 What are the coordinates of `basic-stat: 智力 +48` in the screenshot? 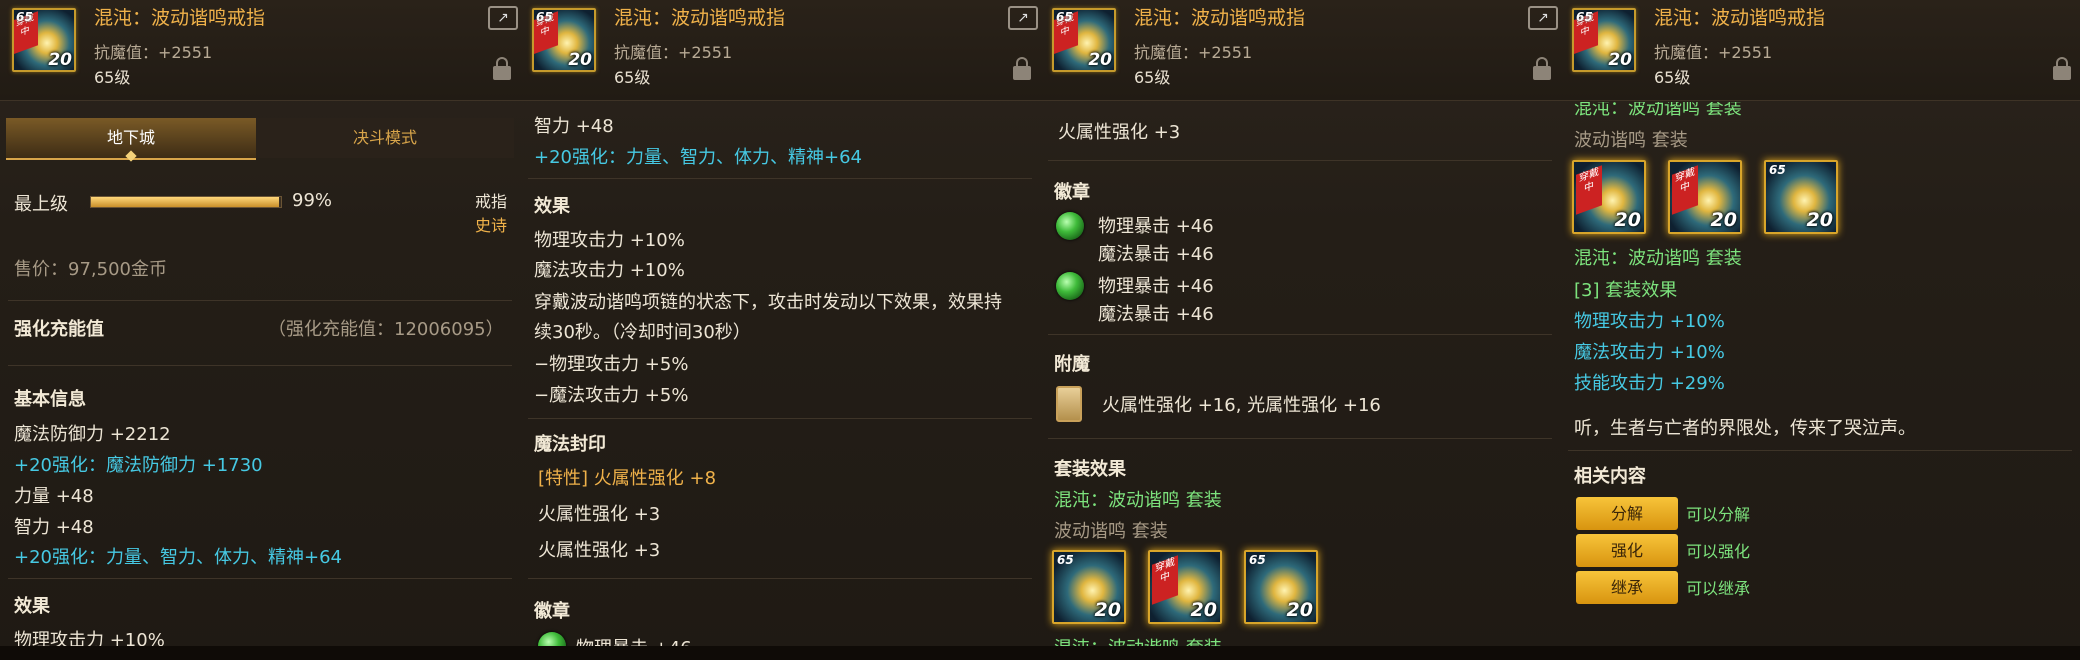 It's located at (54, 527).